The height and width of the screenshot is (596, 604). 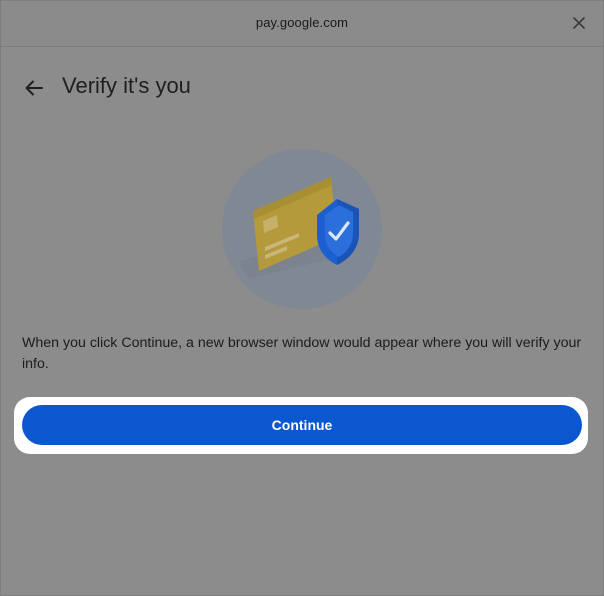 I want to click on arrow-left-icon, so click(x=34, y=88).